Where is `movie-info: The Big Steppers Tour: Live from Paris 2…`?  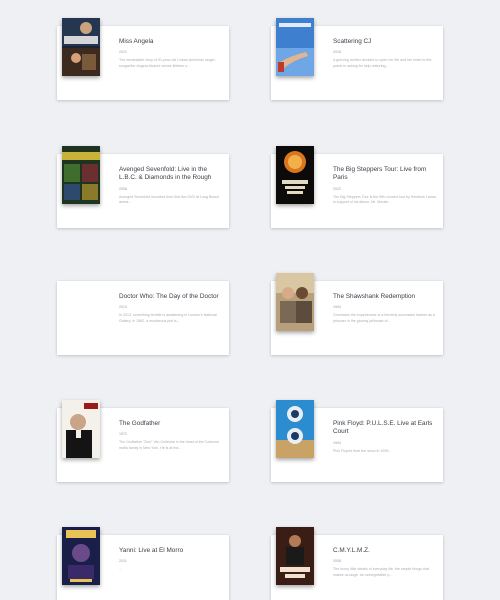 movie-info: The Big Steppers Tour: Live from Paris 2… is located at coordinates (386, 185).